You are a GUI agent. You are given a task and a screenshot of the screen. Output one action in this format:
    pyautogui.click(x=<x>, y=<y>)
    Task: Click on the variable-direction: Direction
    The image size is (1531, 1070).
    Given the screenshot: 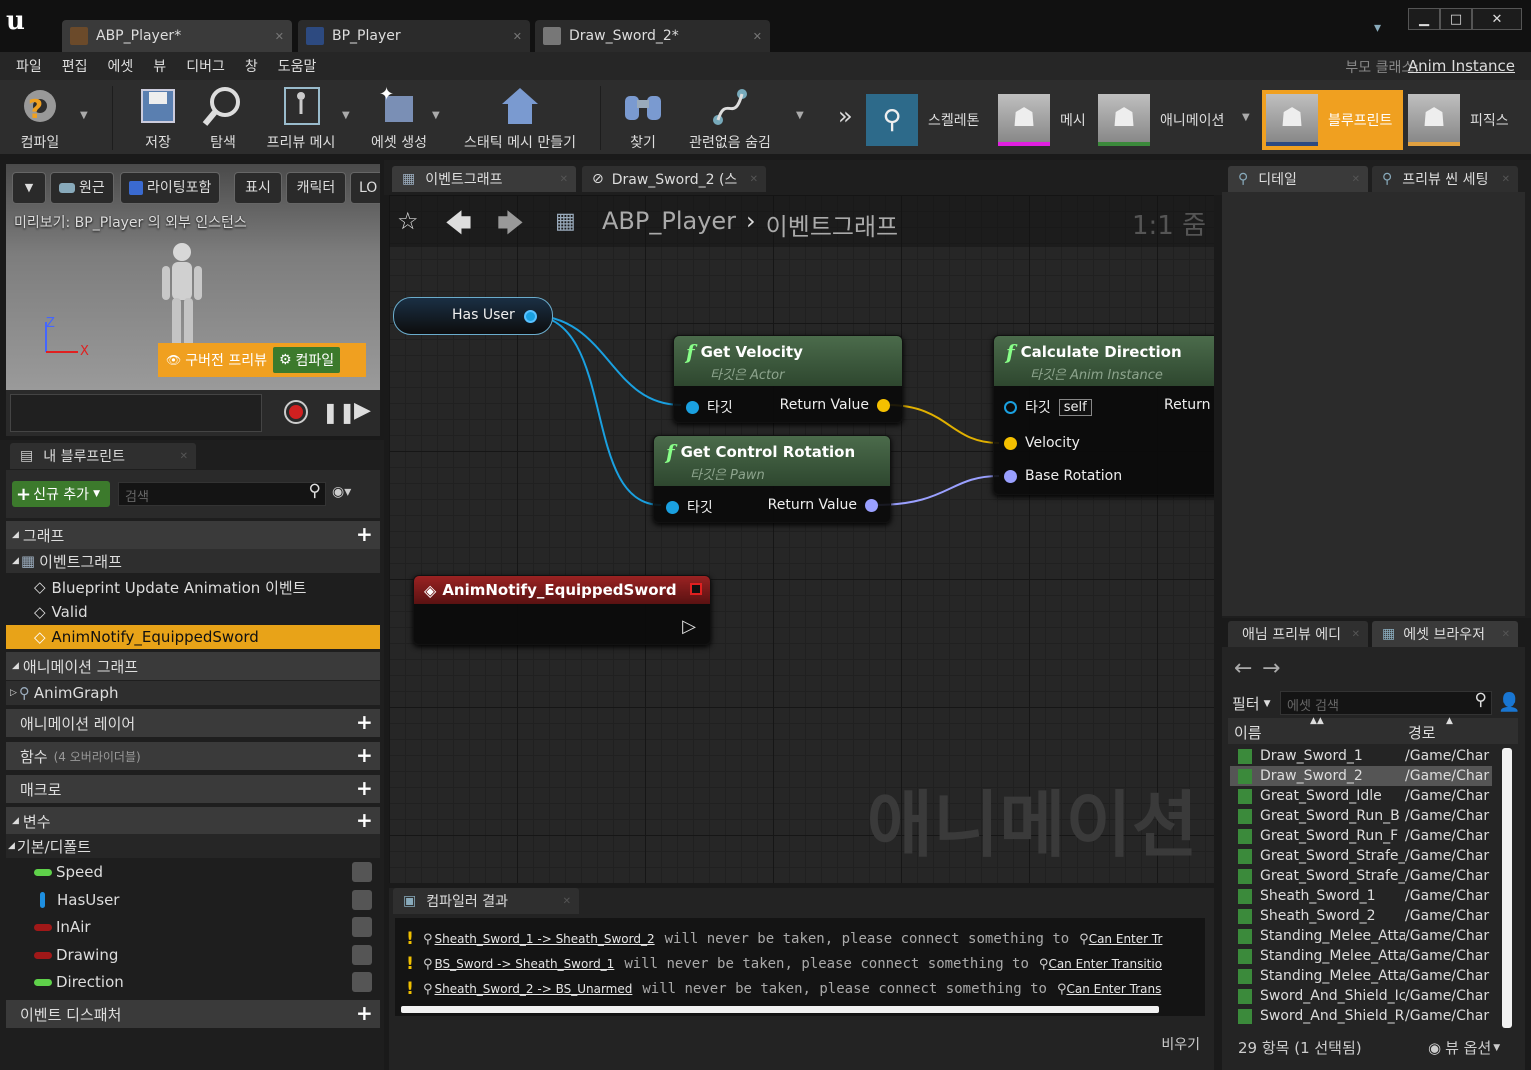 What is the action you would take?
    pyautogui.click(x=193, y=982)
    